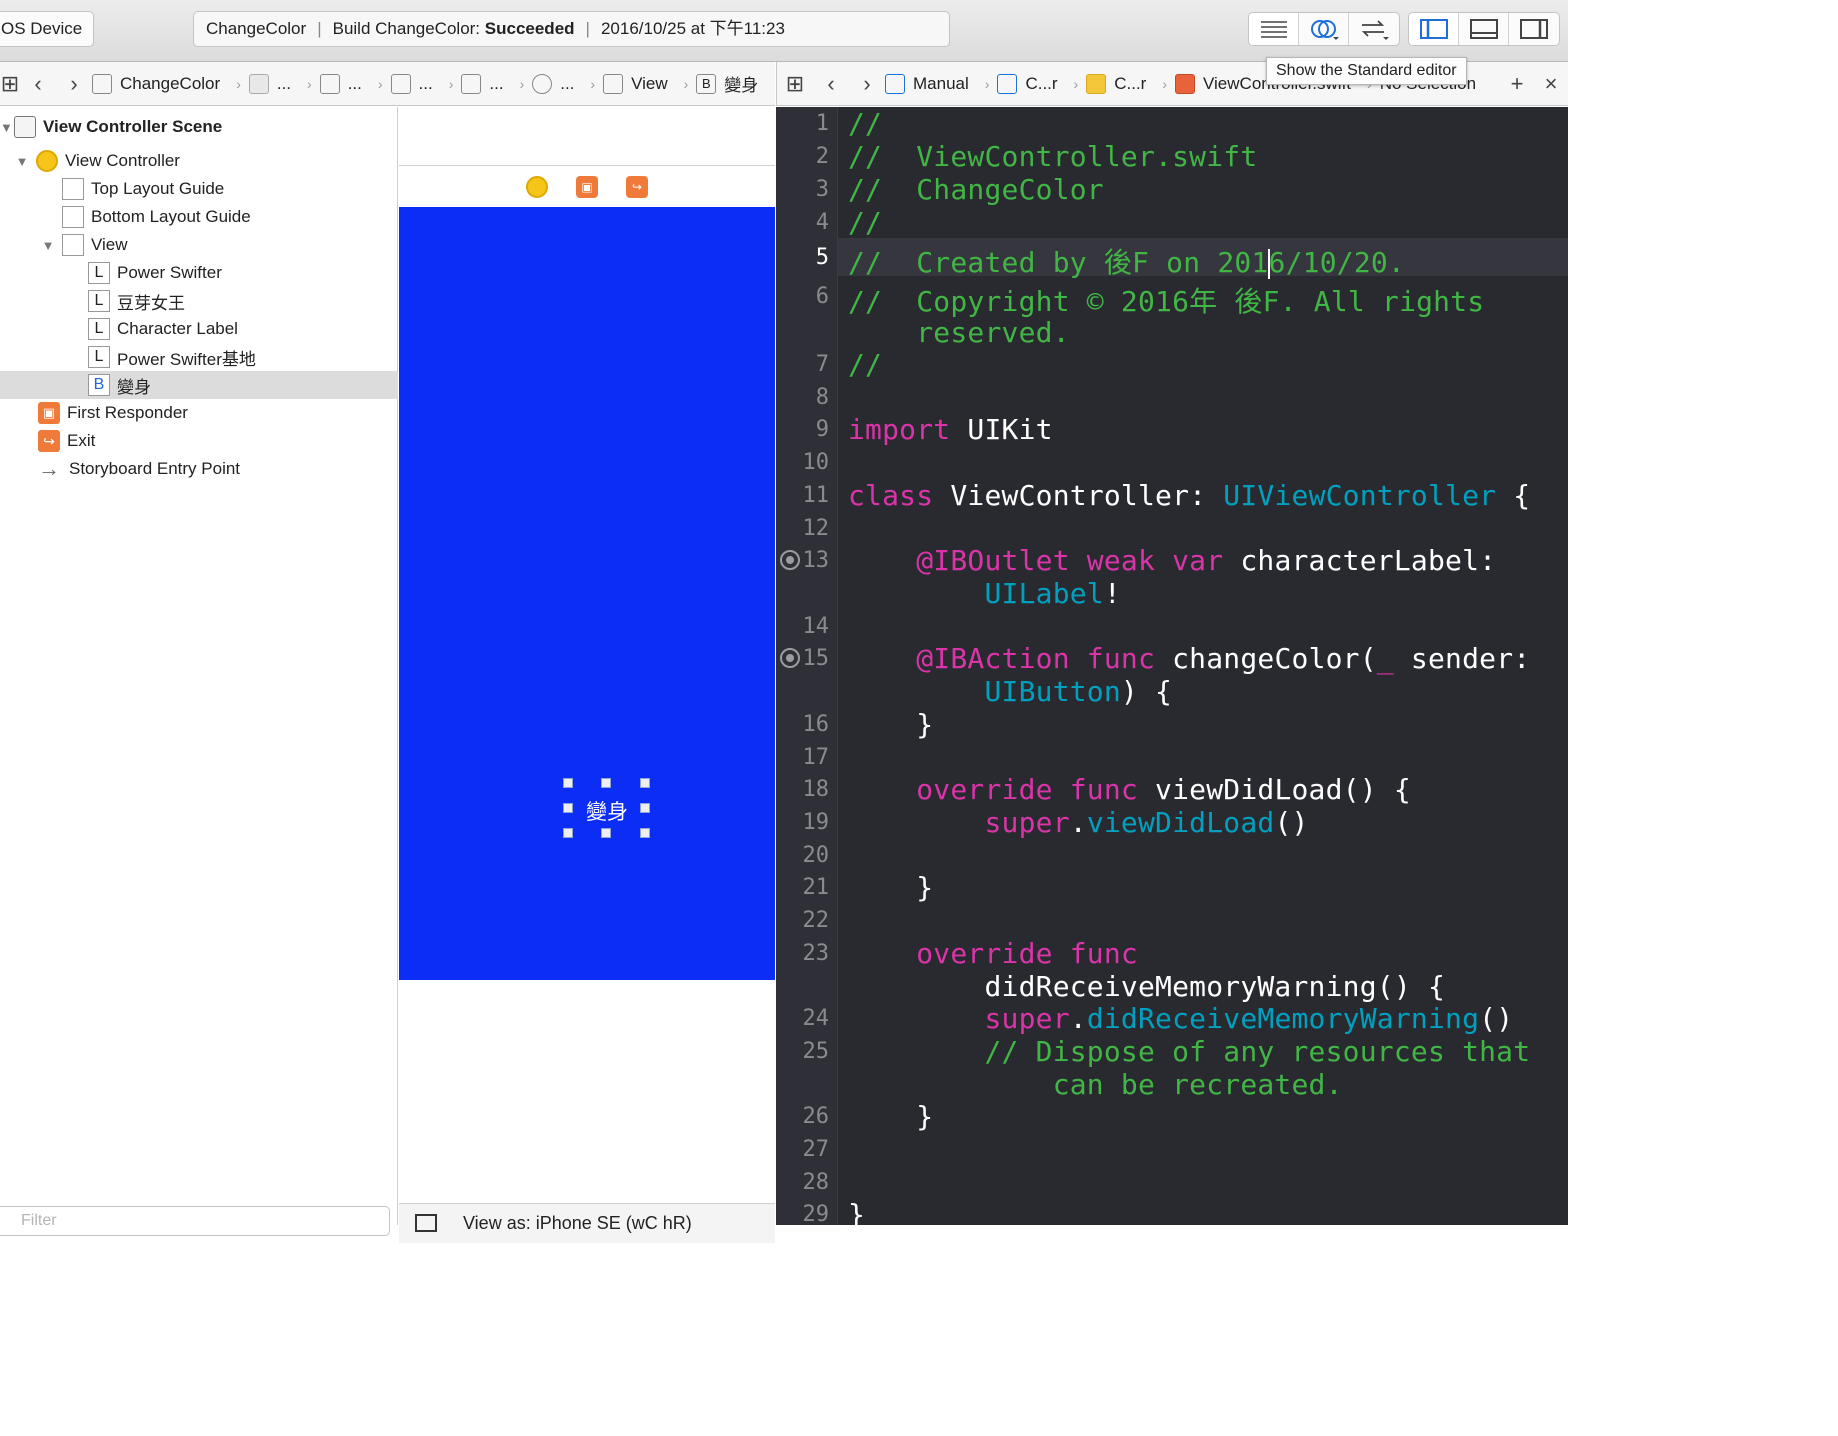 The height and width of the screenshot is (1436, 1838). Describe the element at coordinates (133, 126) in the screenshot. I see `outline-scene-label: View Controller Scene` at that location.